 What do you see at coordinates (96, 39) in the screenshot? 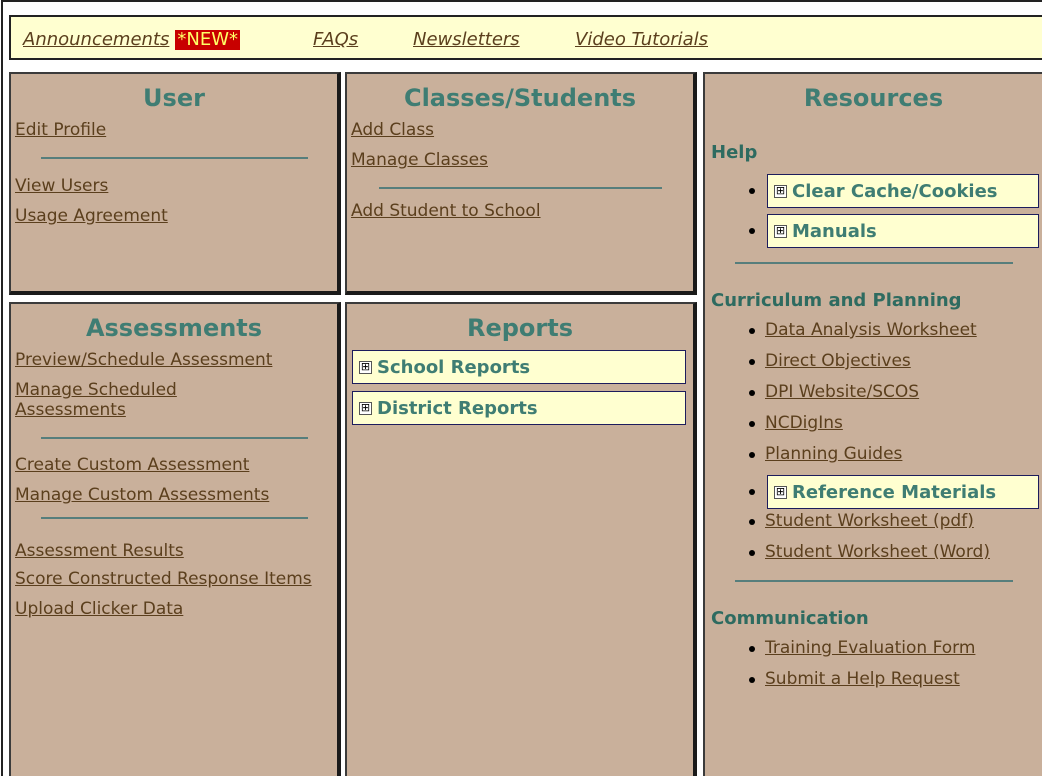
I see `announcements-label: Announcements` at bounding box center [96, 39].